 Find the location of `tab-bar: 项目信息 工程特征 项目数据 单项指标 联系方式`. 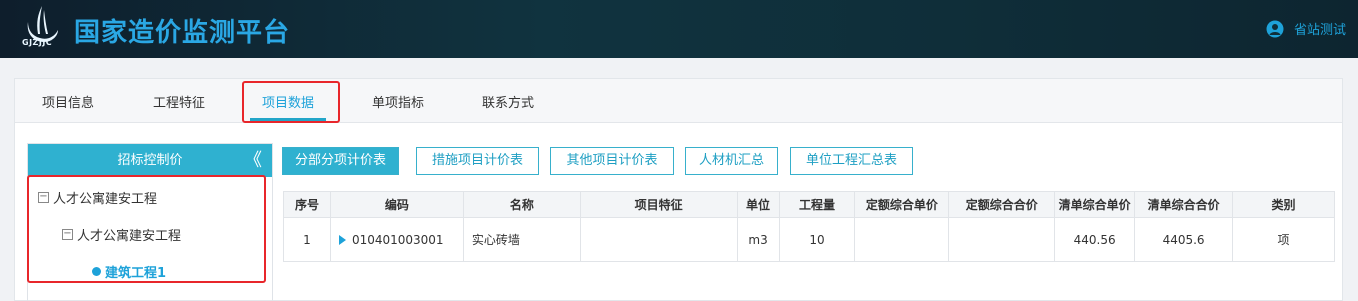

tab-bar: 项目信息 工程特征 项目数据 单项指标 联系方式 is located at coordinates (678, 101).